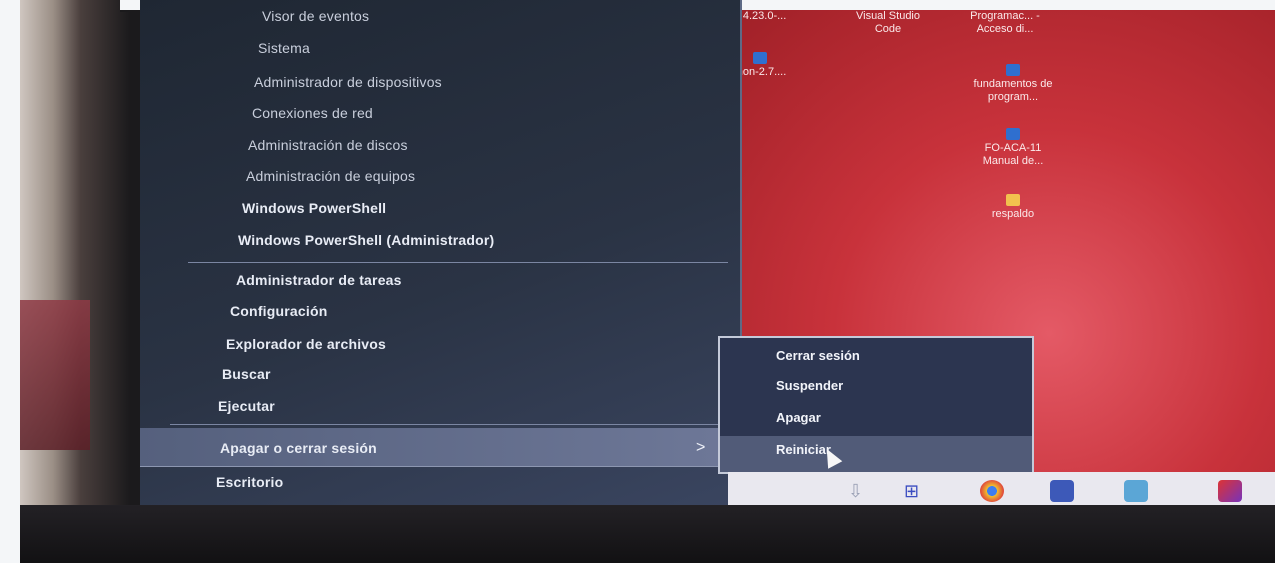 Image resolution: width=1275 pixels, height=563 pixels. I want to click on bezel-left, so click(75, 281).